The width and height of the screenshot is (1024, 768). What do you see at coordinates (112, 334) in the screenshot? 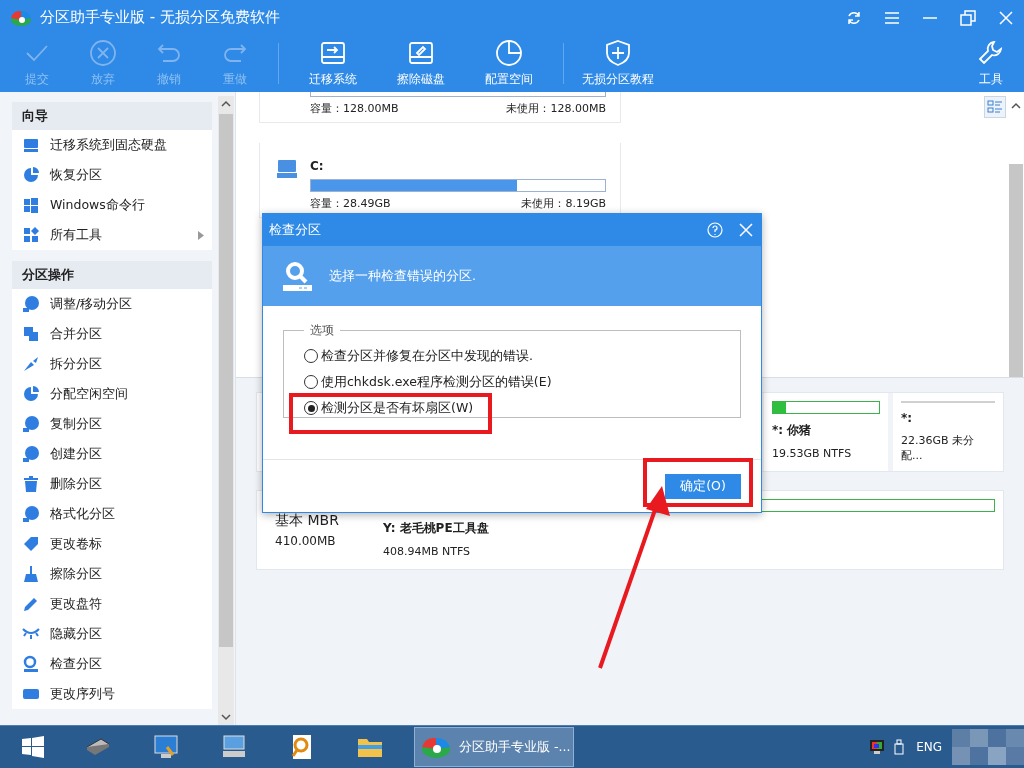
I see `sidebar-item: 合并分区` at bounding box center [112, 334].